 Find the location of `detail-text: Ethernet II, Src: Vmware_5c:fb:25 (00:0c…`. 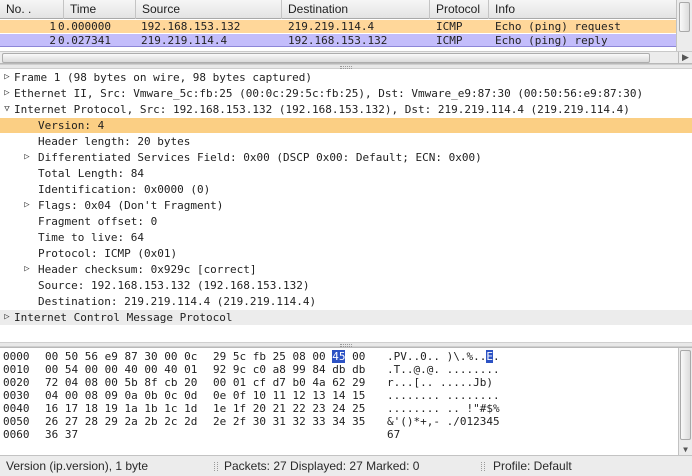

detail-text: Ethernet II, Src: Vmware_5c:fb:25 (00:0c… is located at coordinates (329, 93).